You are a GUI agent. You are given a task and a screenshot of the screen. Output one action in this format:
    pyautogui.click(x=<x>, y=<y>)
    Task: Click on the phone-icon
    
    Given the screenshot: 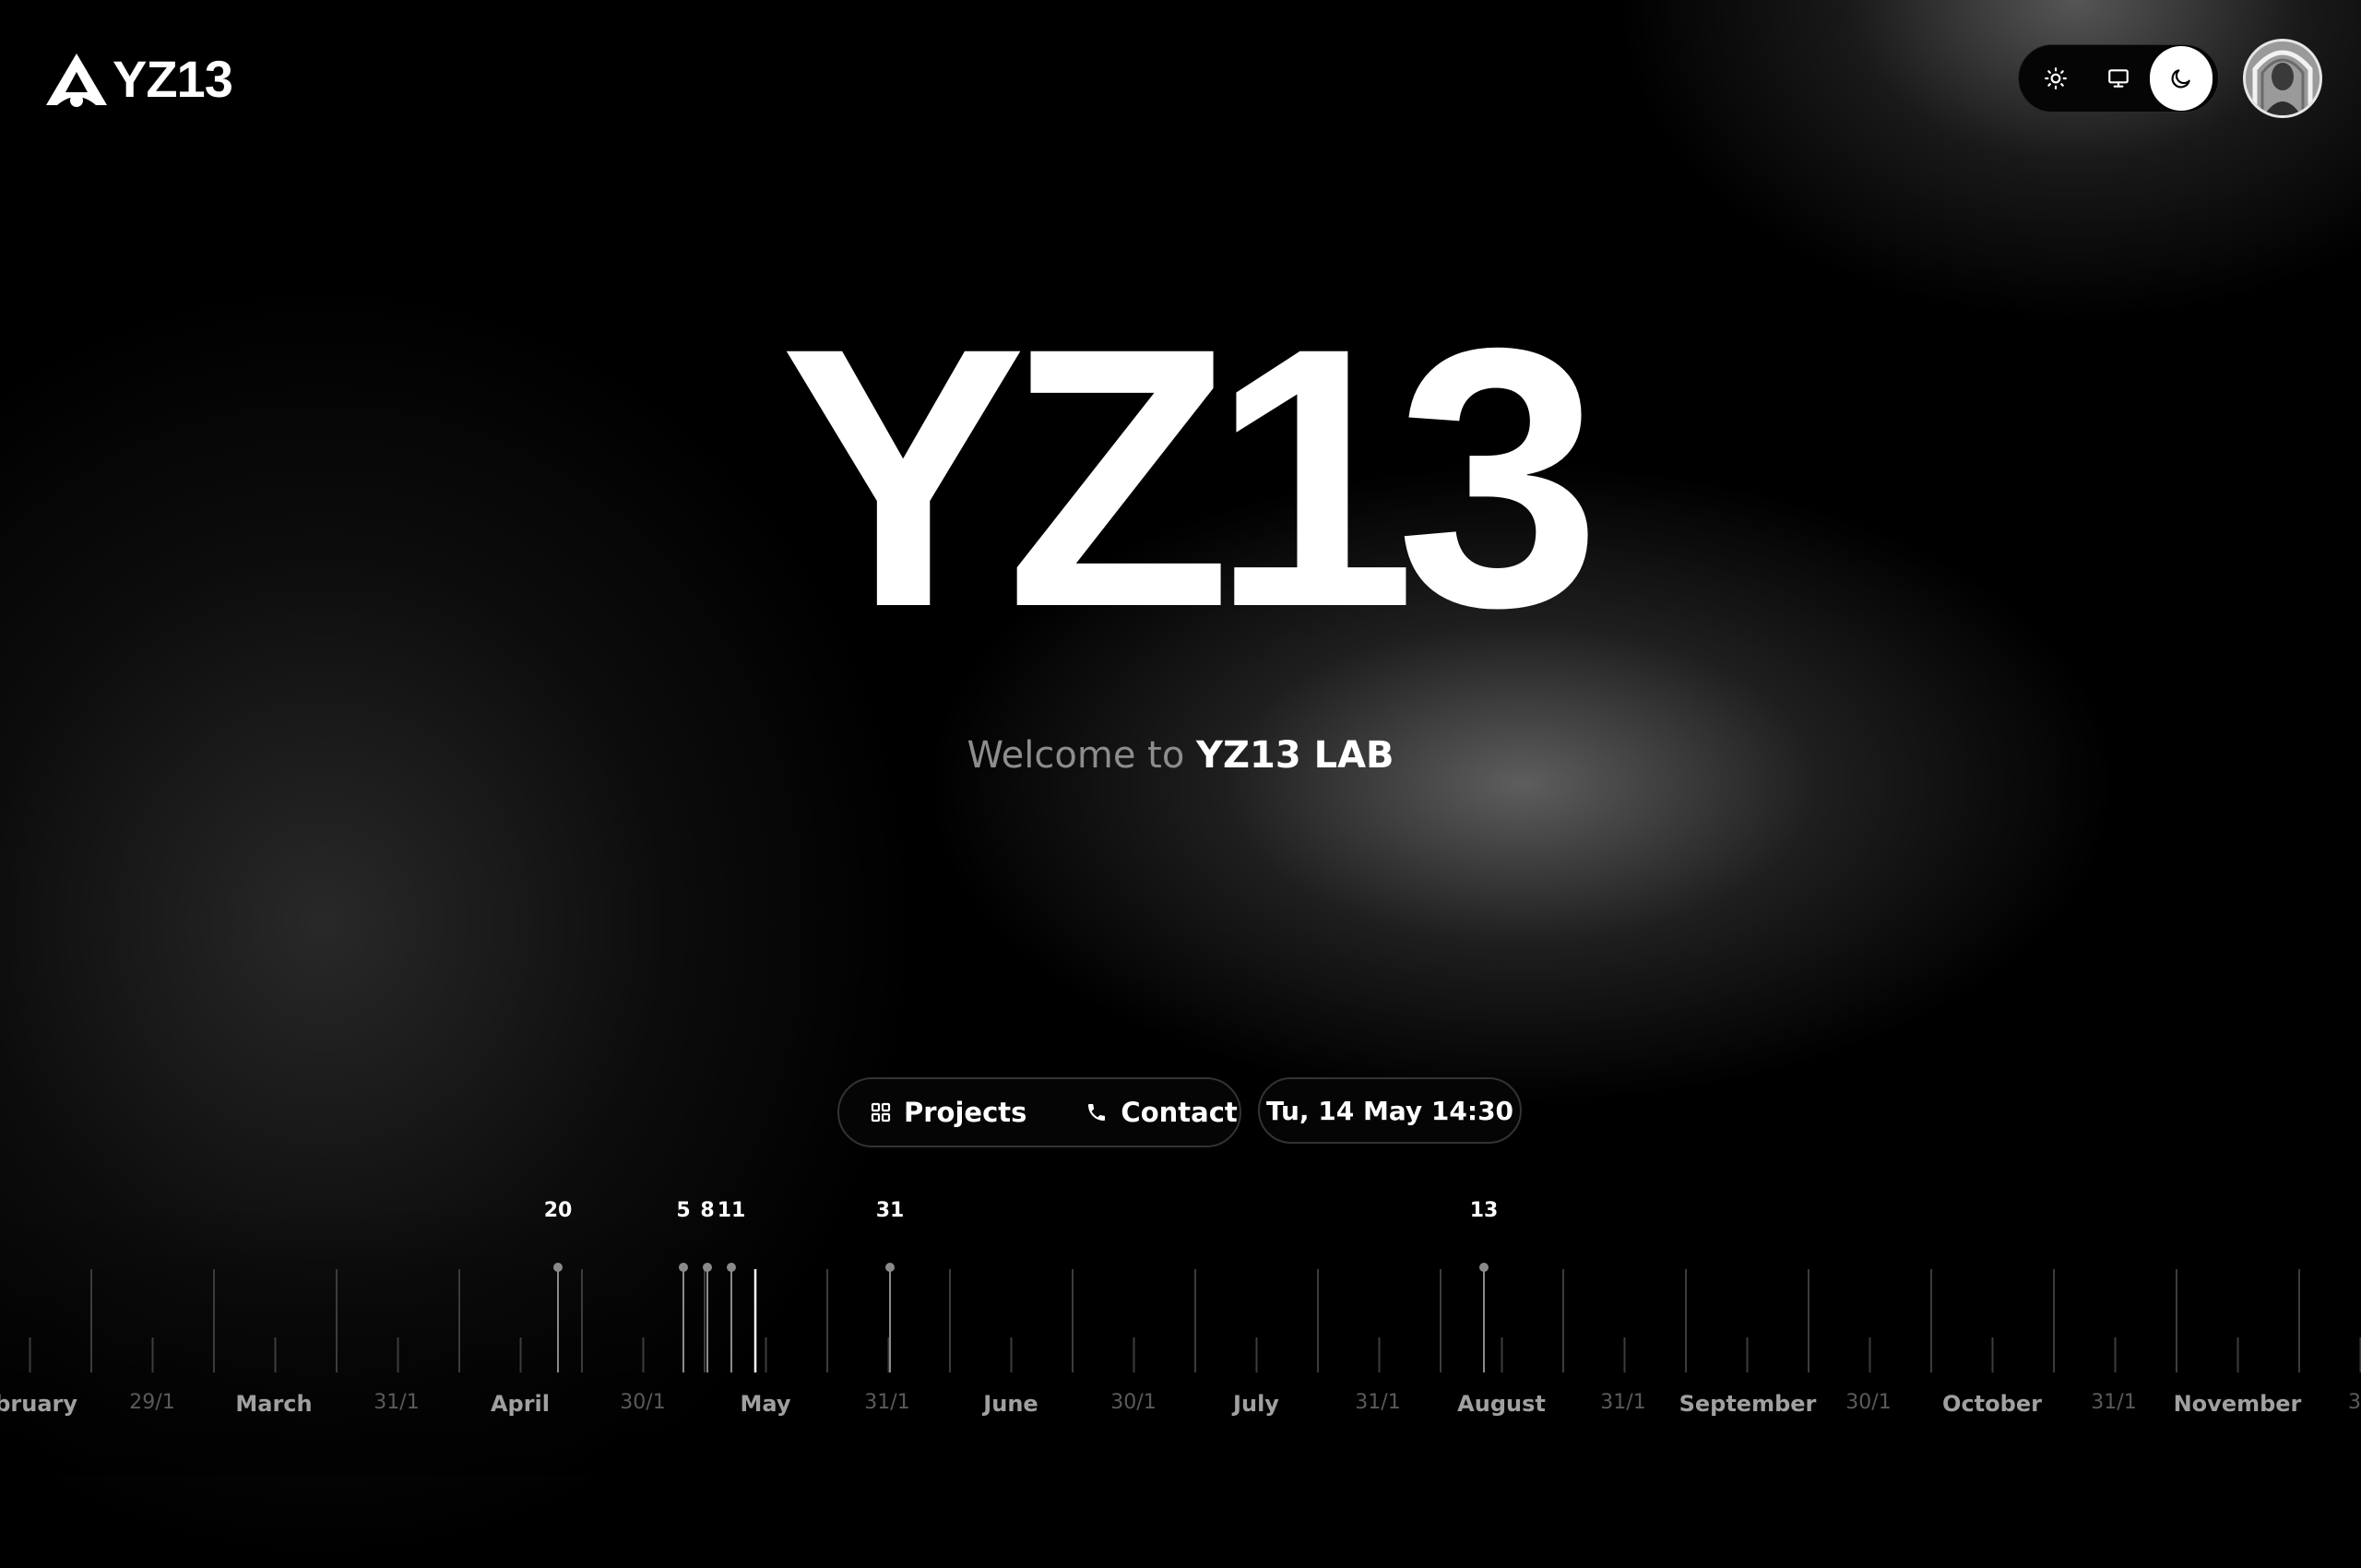 What is the action you would take?
    pyautogui.click(x=1097, y=1112)
    